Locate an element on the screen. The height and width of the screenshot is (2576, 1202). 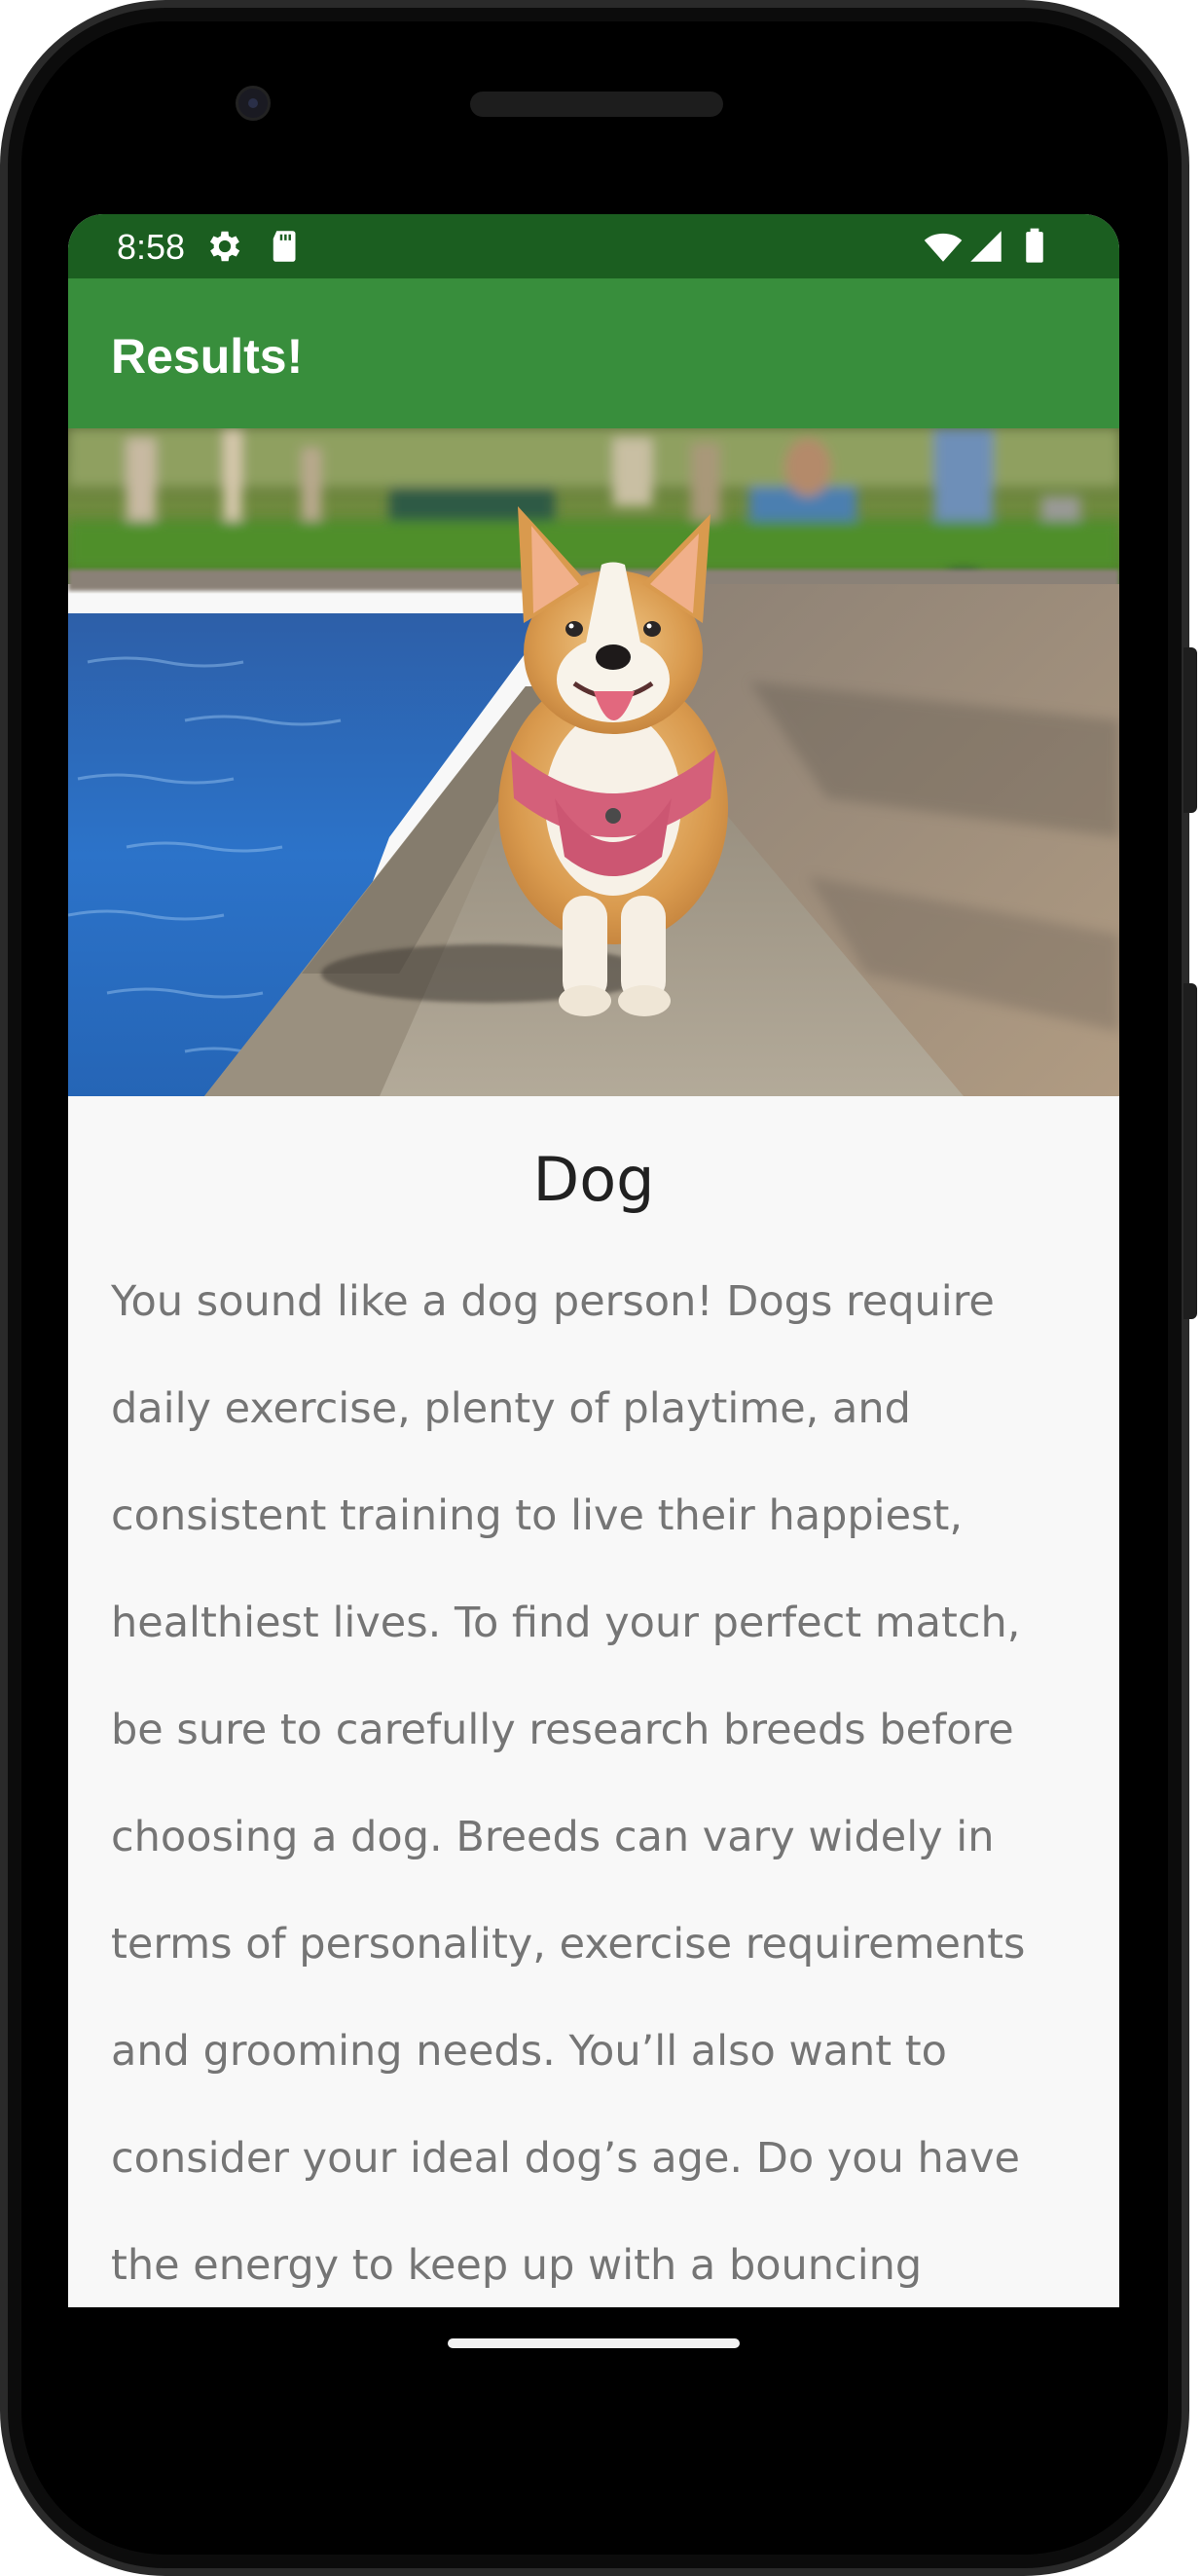
battery-icon is located at coordinates (1034, 245).